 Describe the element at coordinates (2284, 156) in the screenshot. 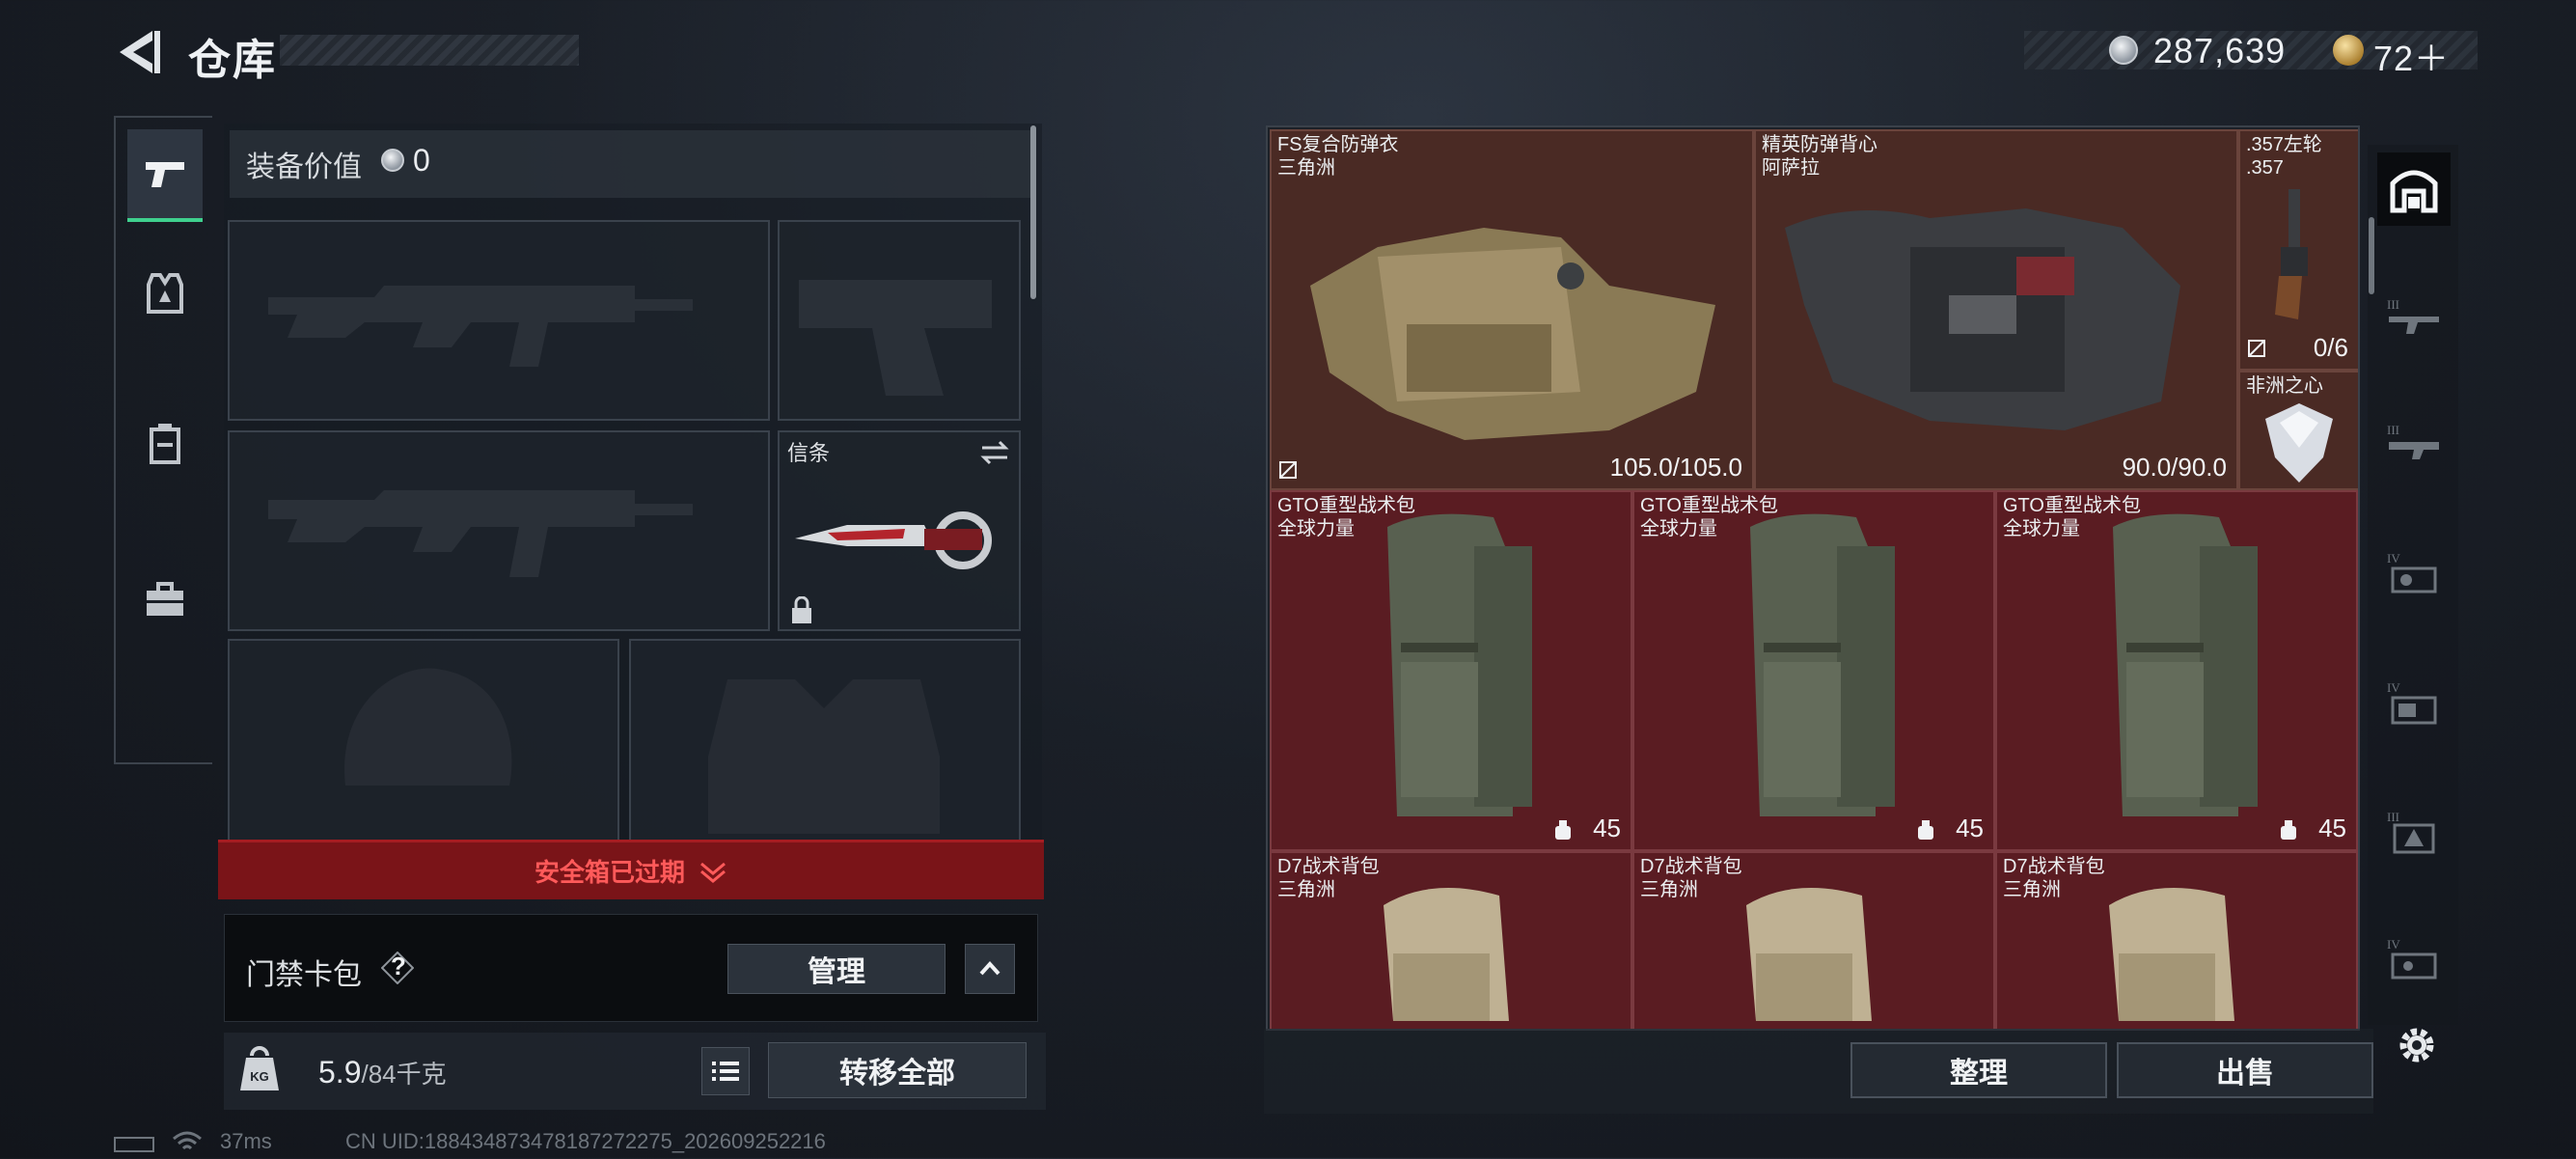

I see `item-name: .357左轮 .357` at that location.